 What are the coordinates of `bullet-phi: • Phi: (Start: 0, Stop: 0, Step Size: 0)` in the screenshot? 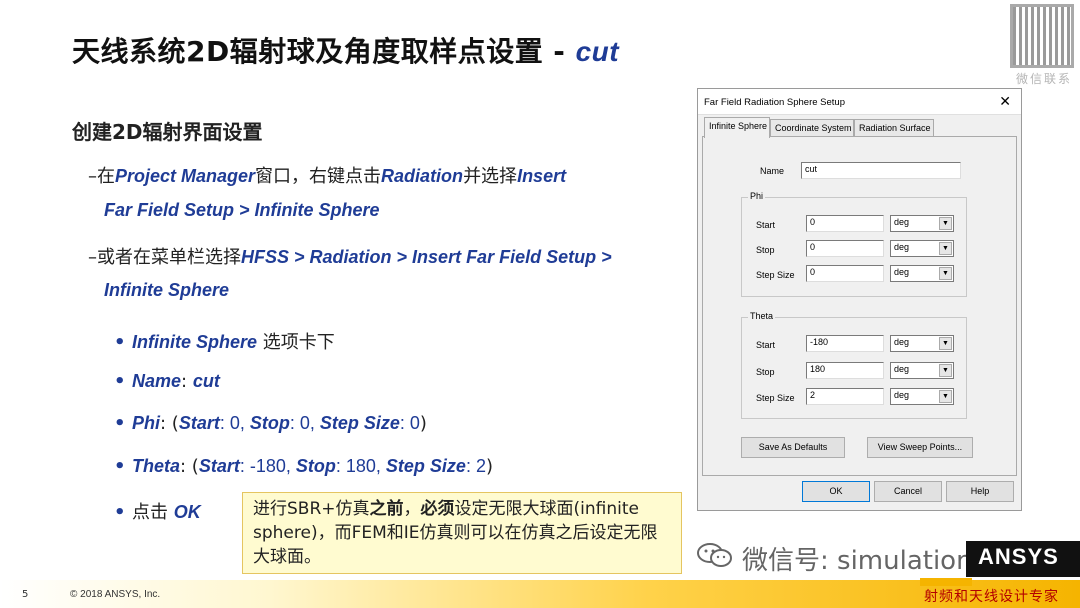 It's located at (270, 423).